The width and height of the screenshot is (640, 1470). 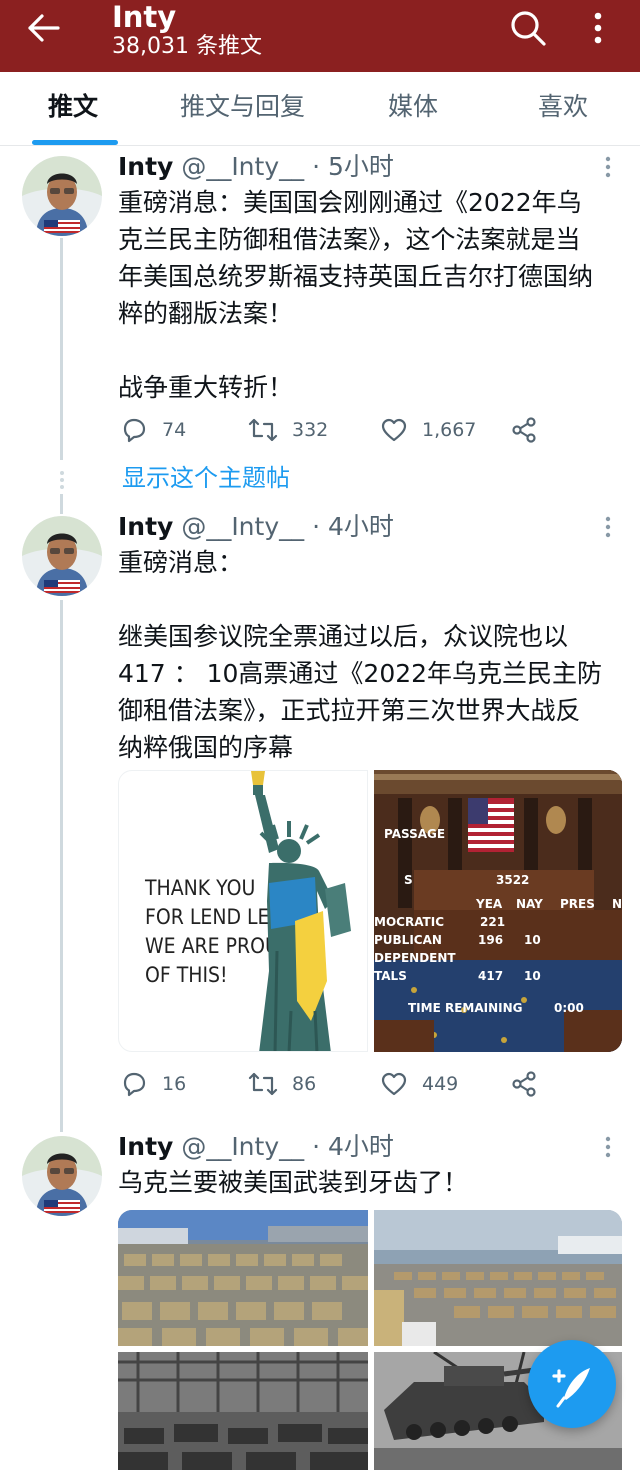 What do you see at coordinates (62, 480) in the screenshot?
I see `thread-gap-dots-icon` at bounding box center [62, 480].